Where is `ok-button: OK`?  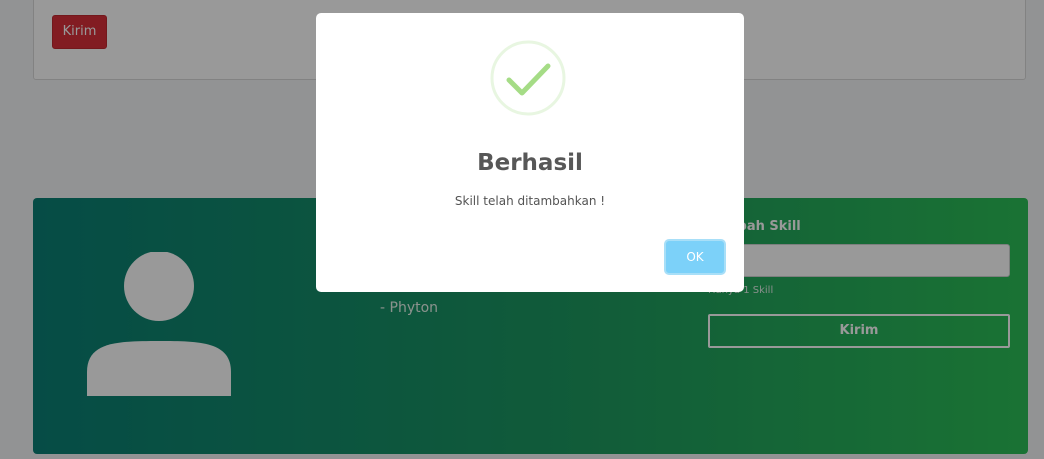
ok-button: OK is located at coordinates (695, 257).